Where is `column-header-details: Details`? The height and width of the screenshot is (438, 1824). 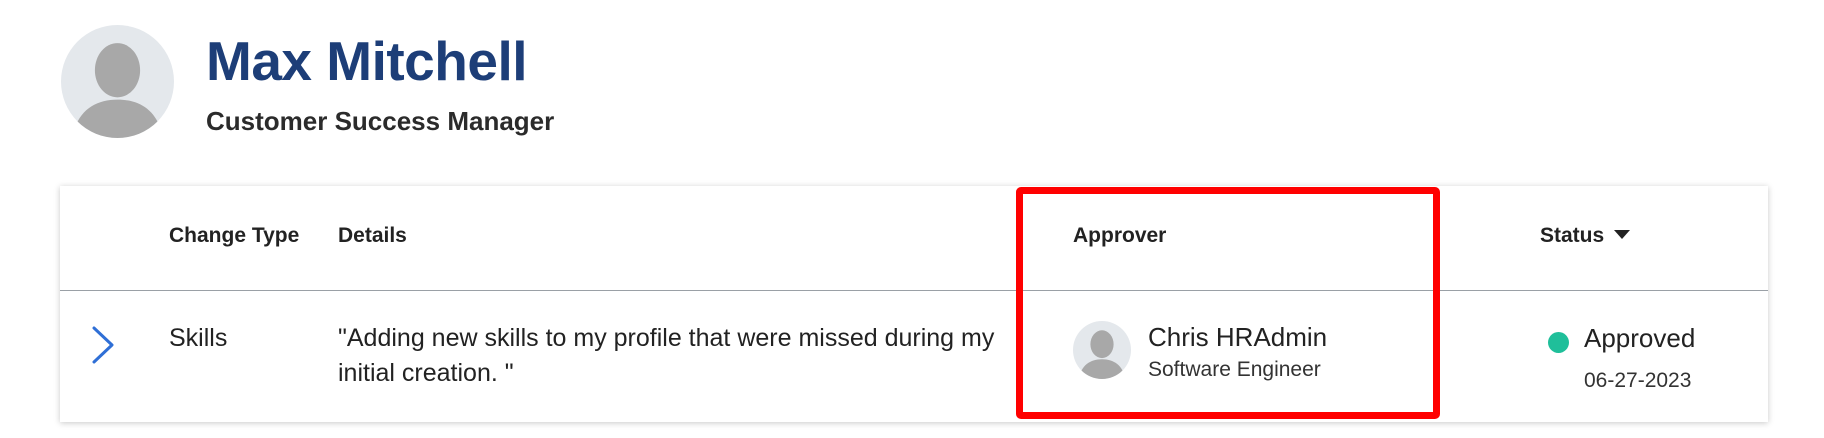 column-header-details: Details is located at coordinates (372, 235).